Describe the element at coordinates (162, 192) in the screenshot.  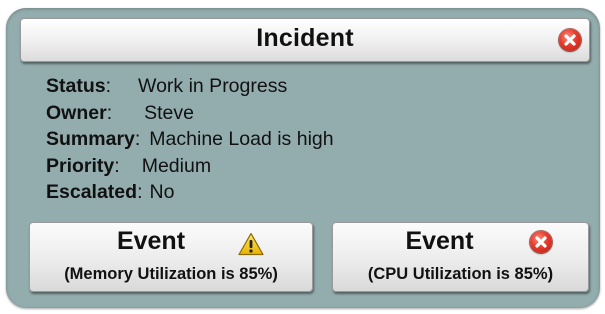
I see `escalated-value: No` at that location.